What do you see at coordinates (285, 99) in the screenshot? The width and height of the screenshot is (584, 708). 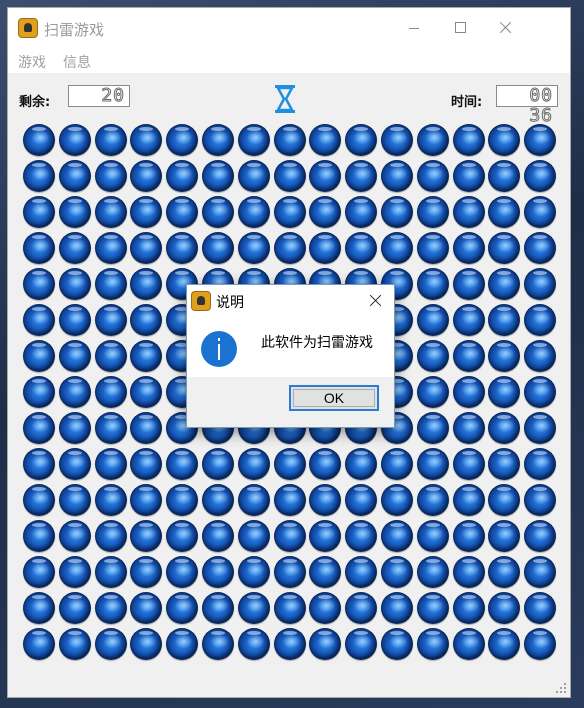 I see `hourglass-icon` at bounding box center [285, 99].